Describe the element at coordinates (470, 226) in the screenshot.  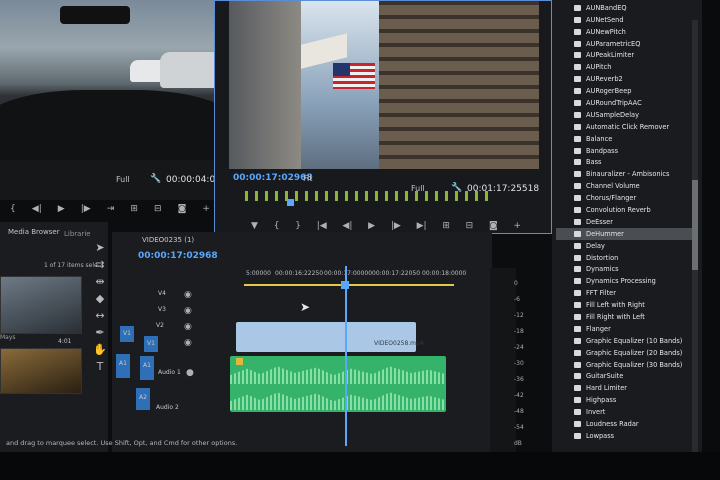
I see `extract-icon: ⊟` at that location.